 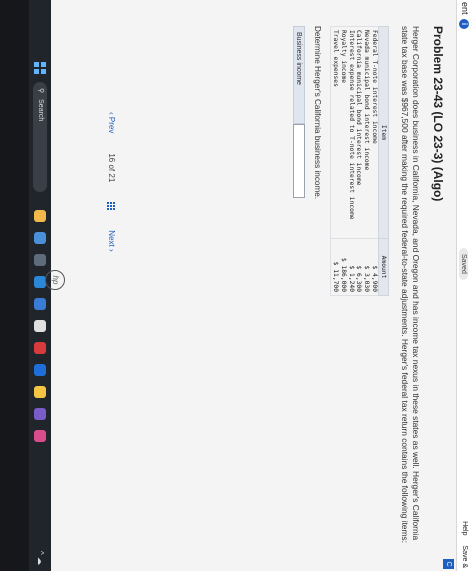 What do you see at coordinates (40, 553) in the screenshot?
I see `chevron-up-icon: ^` at bounding box center [40, 553].